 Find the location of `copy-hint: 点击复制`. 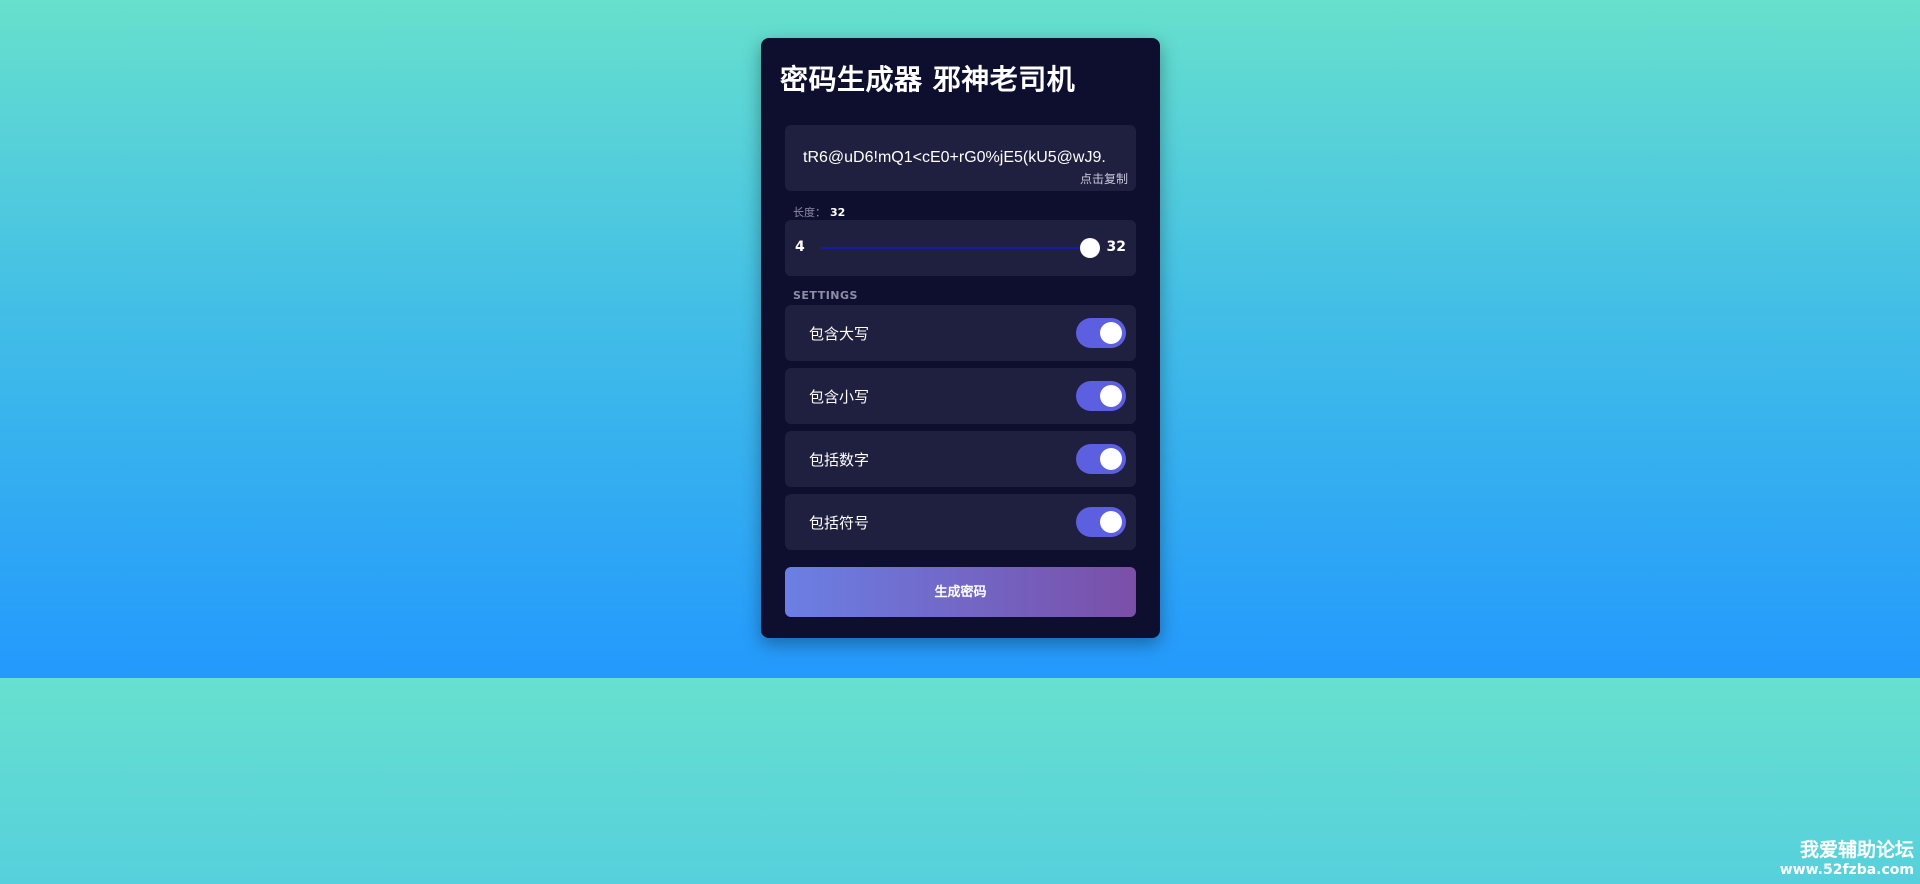

copy-hint: 点击复制 is located at coordinates (1104, 178).